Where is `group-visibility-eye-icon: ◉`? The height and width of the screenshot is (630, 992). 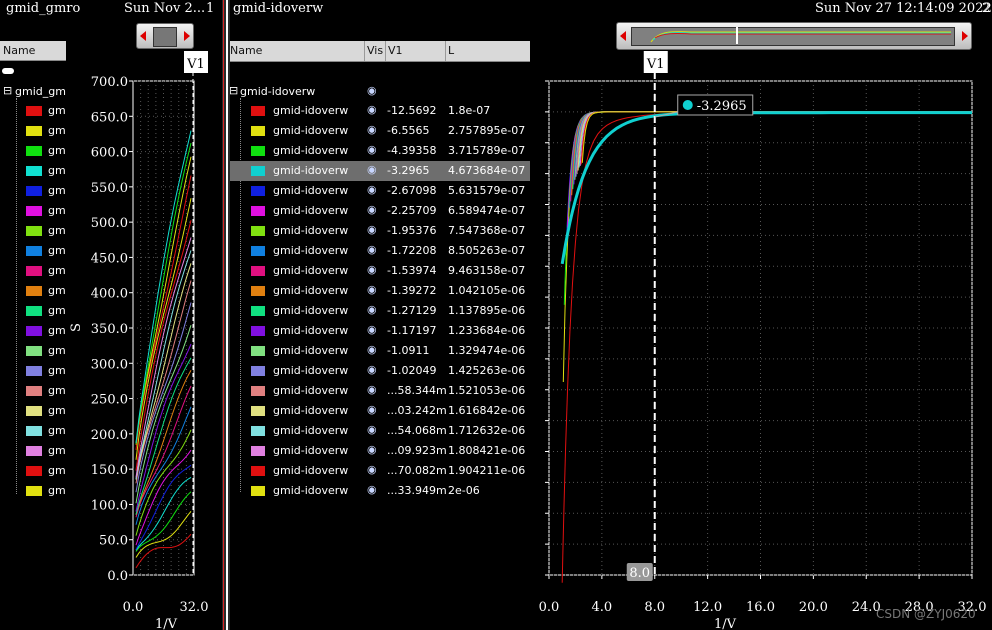 group-visibility-eye-icon: ◉ is located at coordinates (372, 90).